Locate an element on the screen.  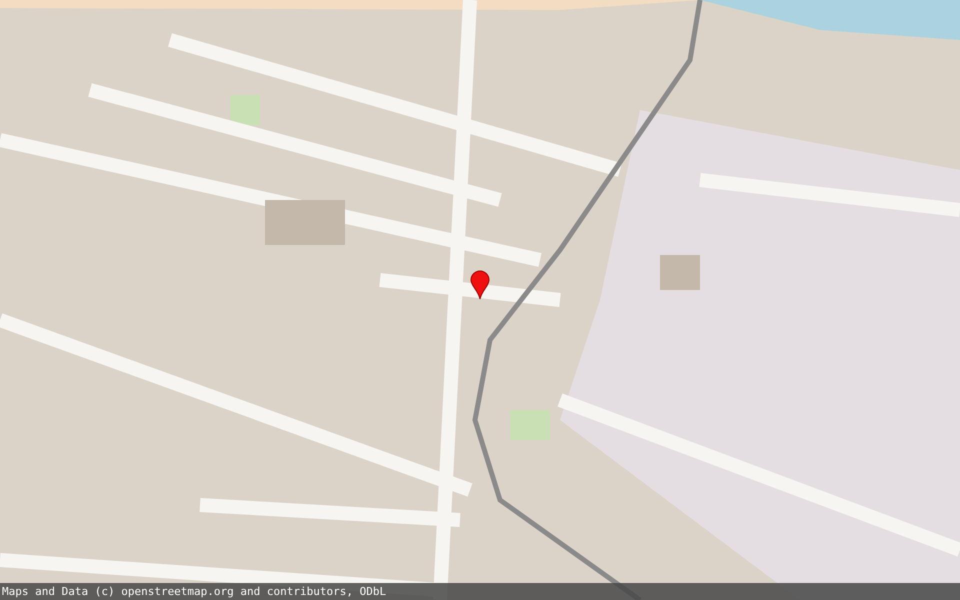
attribution-text: Maps and Data (c) openstreetmap.org and contributors, ODbL is located at coordinates (193, 591).